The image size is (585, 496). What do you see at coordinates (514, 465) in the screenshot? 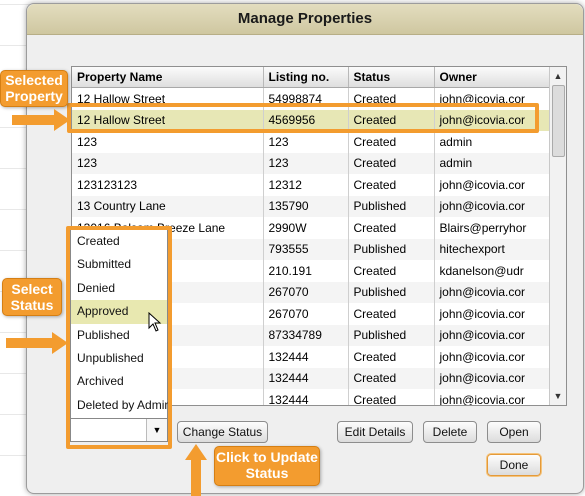
I see `done-button: Done` at bounding box center [514, 465].